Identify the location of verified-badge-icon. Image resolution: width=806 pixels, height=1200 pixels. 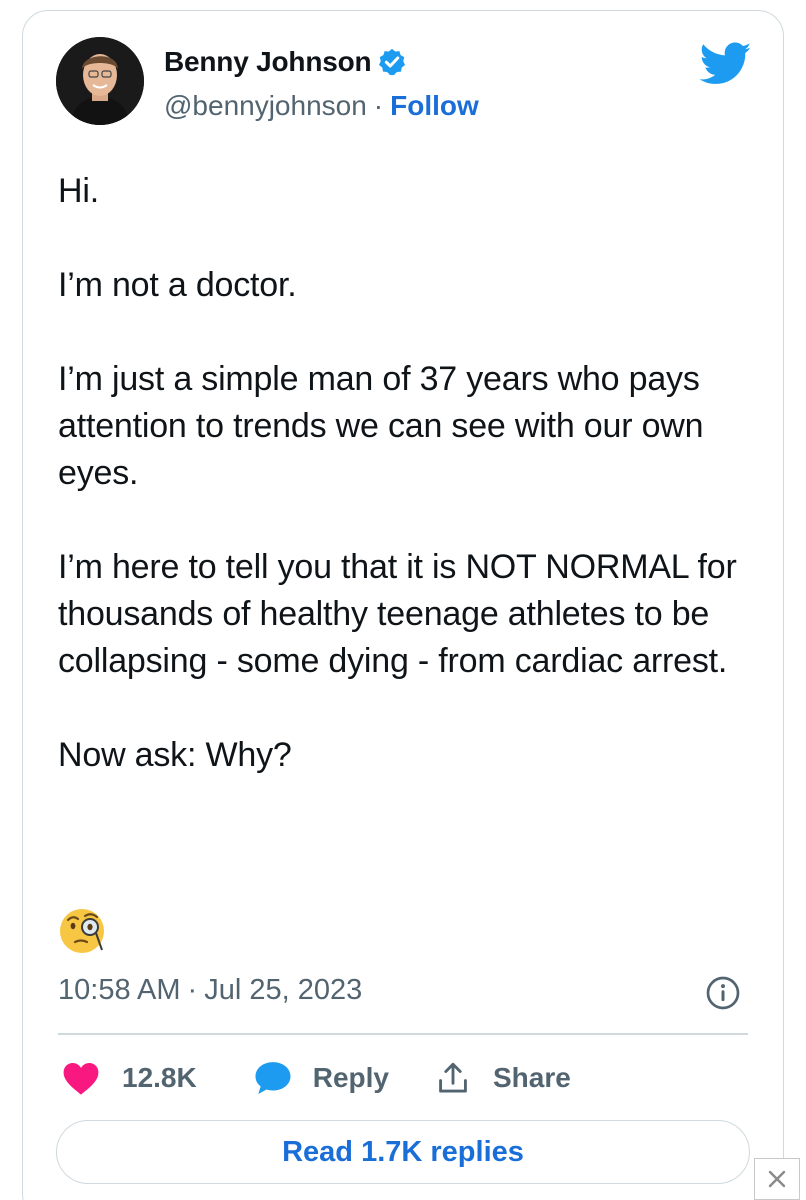
(392, 62).